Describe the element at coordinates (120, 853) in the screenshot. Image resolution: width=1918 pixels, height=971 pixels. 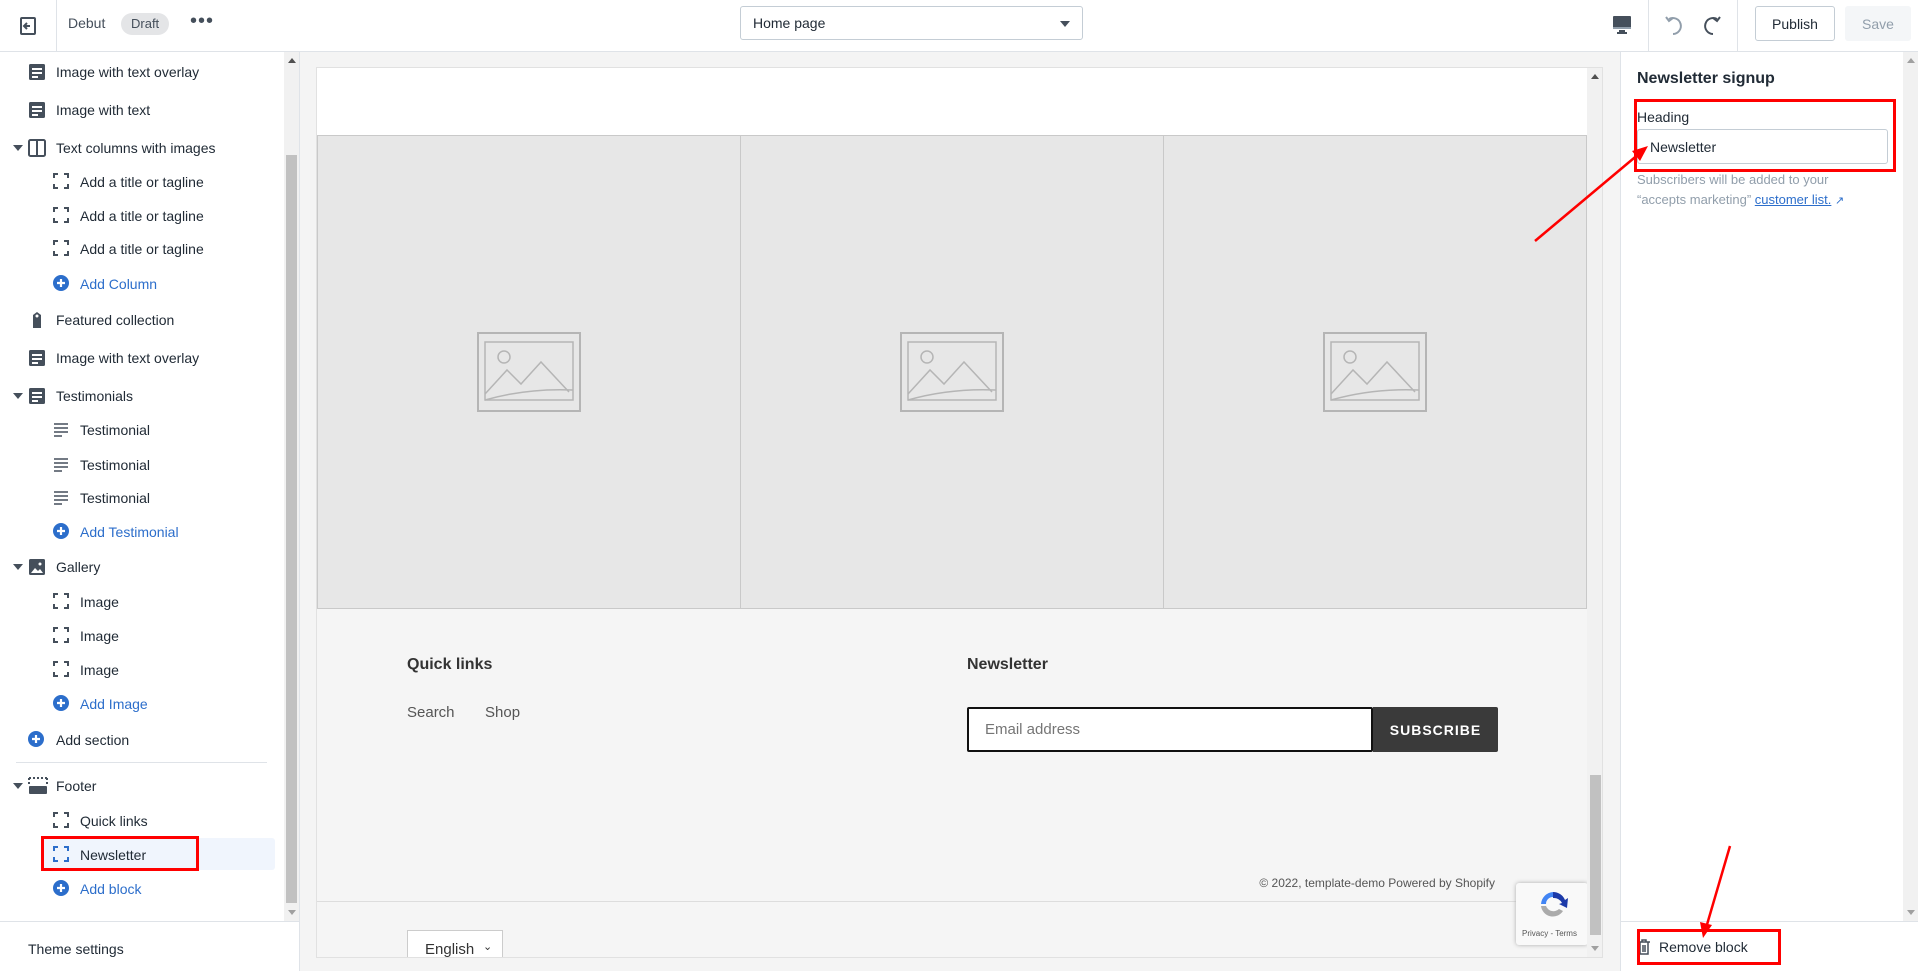
I see `annotation-box-newsletter-block` at that location.